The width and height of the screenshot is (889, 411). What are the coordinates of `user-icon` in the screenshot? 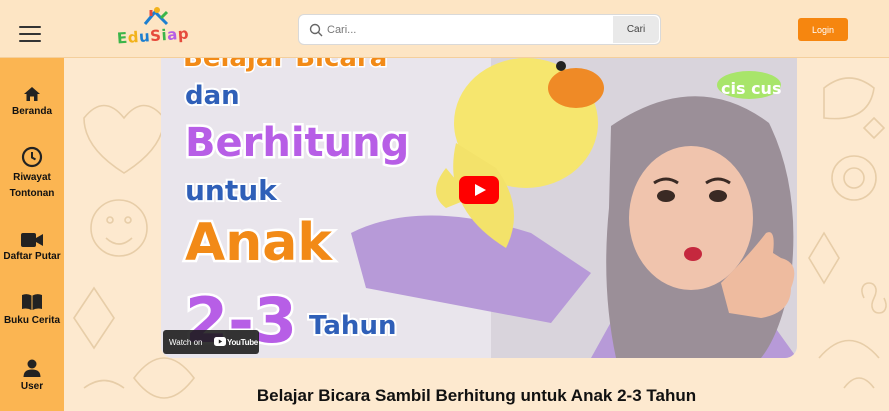 It's located at (32, 368).